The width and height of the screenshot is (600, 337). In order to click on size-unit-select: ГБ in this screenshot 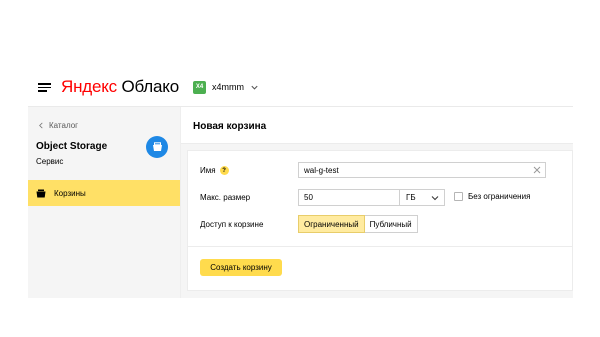, I will do `click(422, 197)`.